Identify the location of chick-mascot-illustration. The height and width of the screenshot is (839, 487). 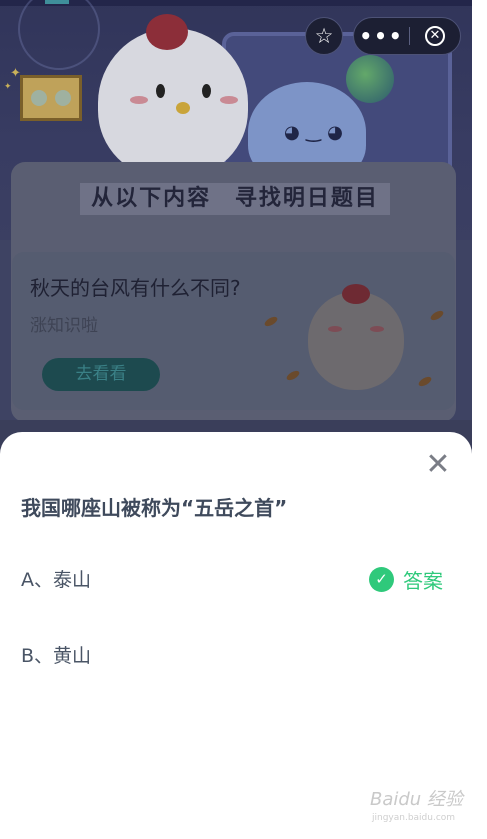
(173, 96).